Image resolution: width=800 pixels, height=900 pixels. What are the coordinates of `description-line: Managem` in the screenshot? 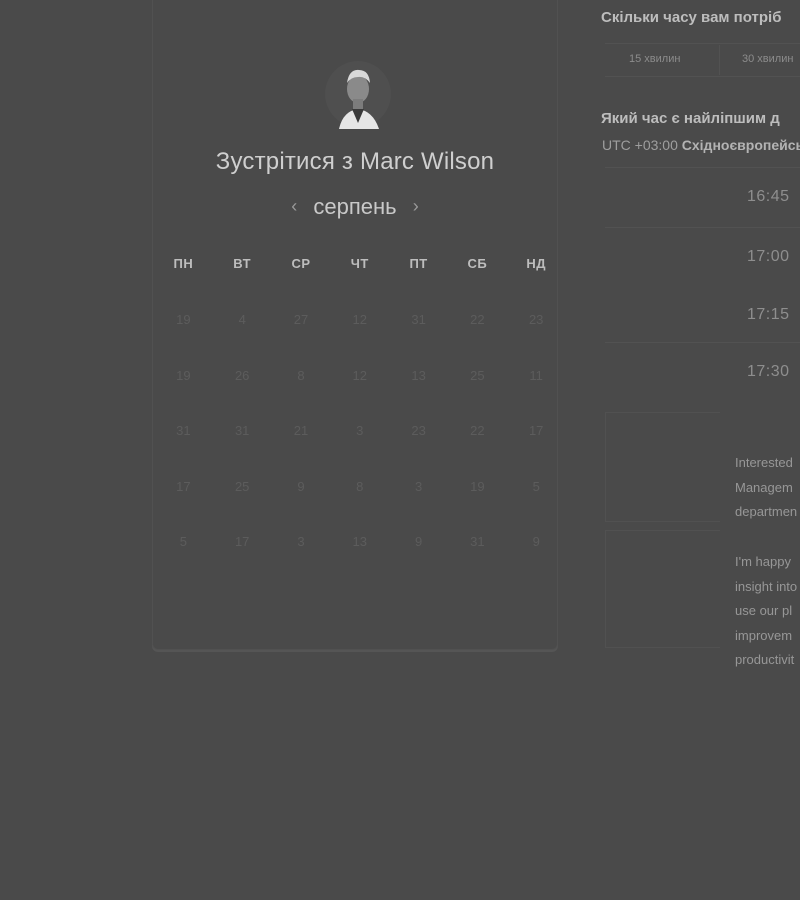 It's located at (764, 487).